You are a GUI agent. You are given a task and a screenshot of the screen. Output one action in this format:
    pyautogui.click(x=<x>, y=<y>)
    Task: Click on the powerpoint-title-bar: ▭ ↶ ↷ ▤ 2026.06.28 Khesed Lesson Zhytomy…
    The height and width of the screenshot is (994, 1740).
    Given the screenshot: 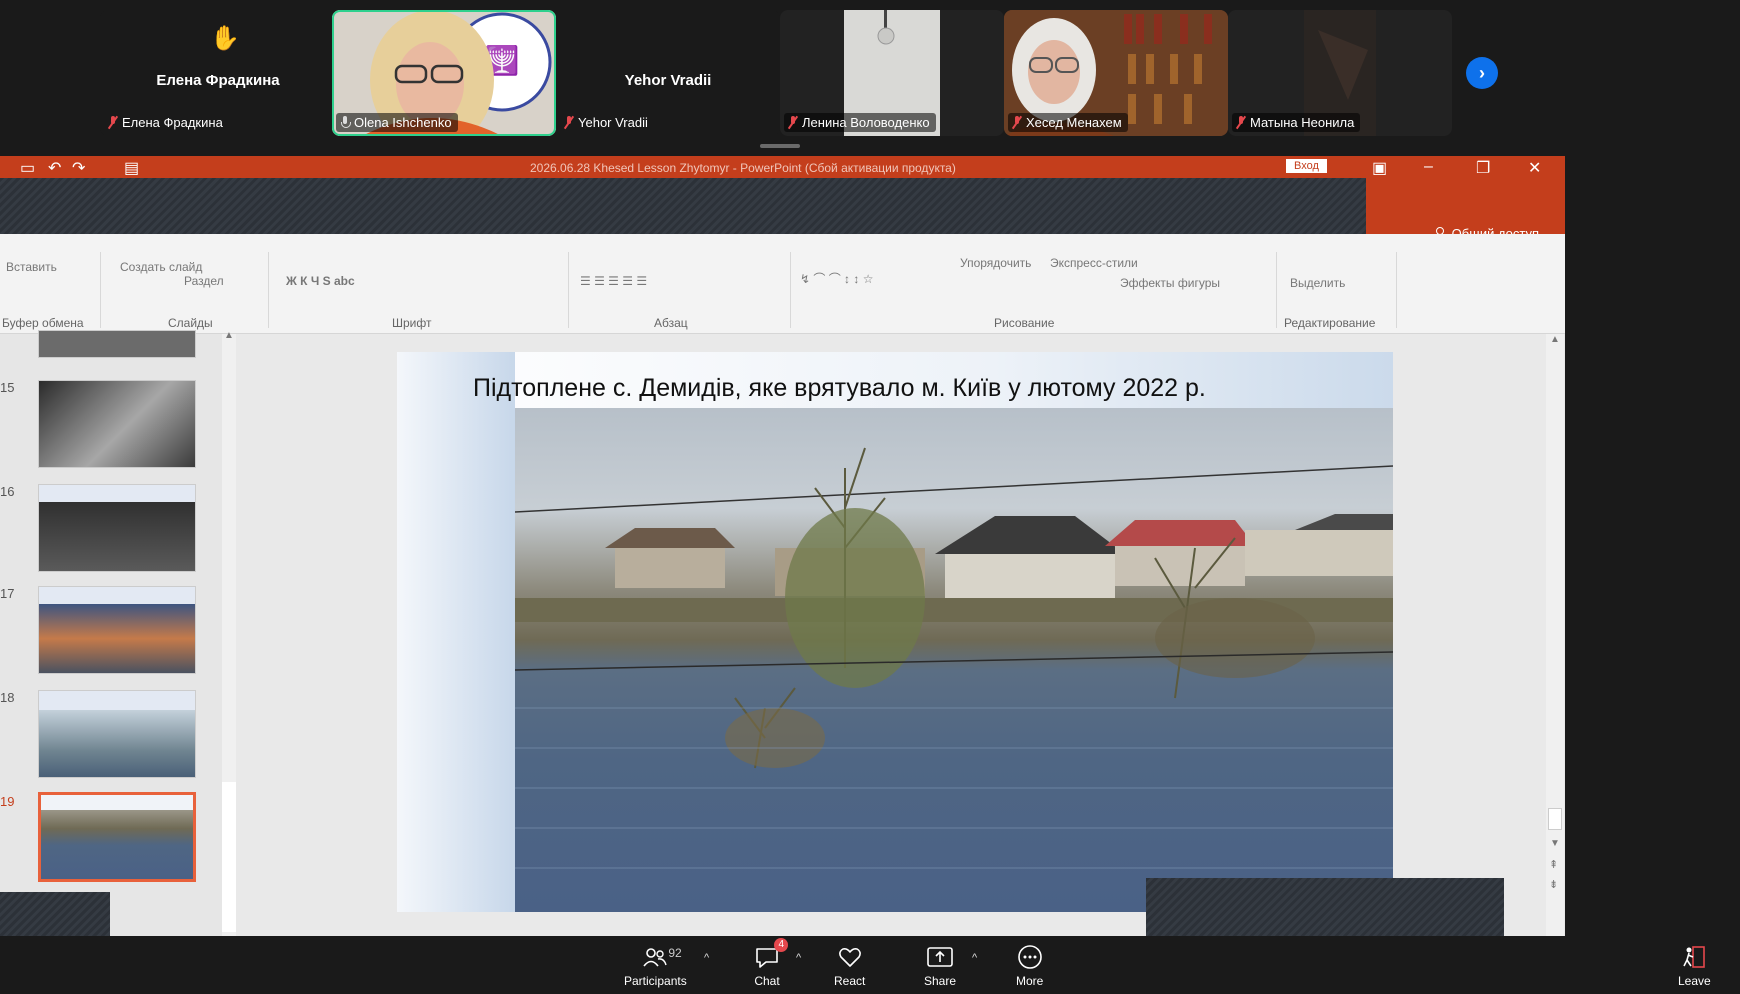 What is the action you would take?
    pyautogui.click(x=782, y=167)
    